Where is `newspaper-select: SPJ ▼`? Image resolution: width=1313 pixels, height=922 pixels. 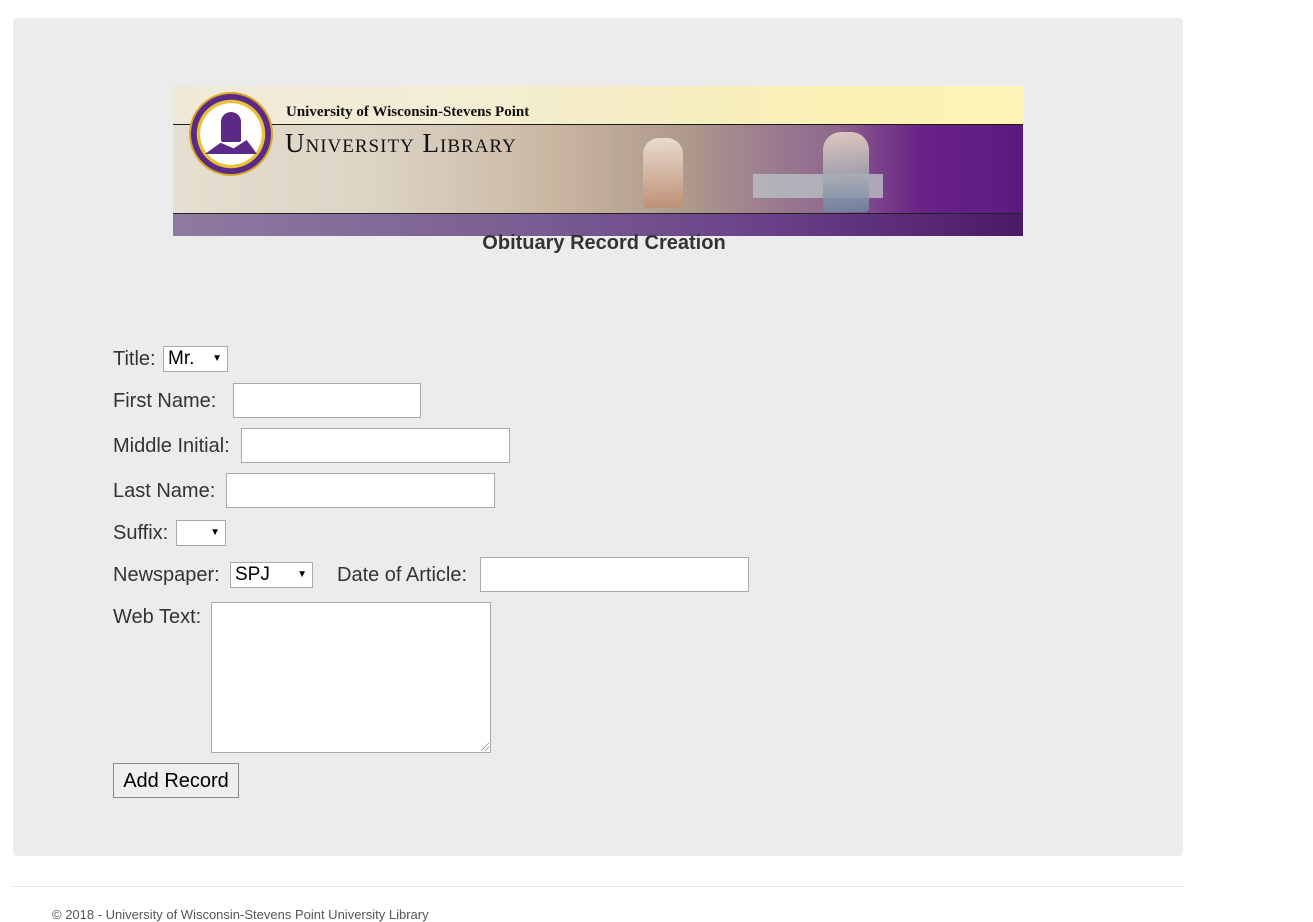
newspaper-select: SPJ ▼ is located at coordinates (271, 575).